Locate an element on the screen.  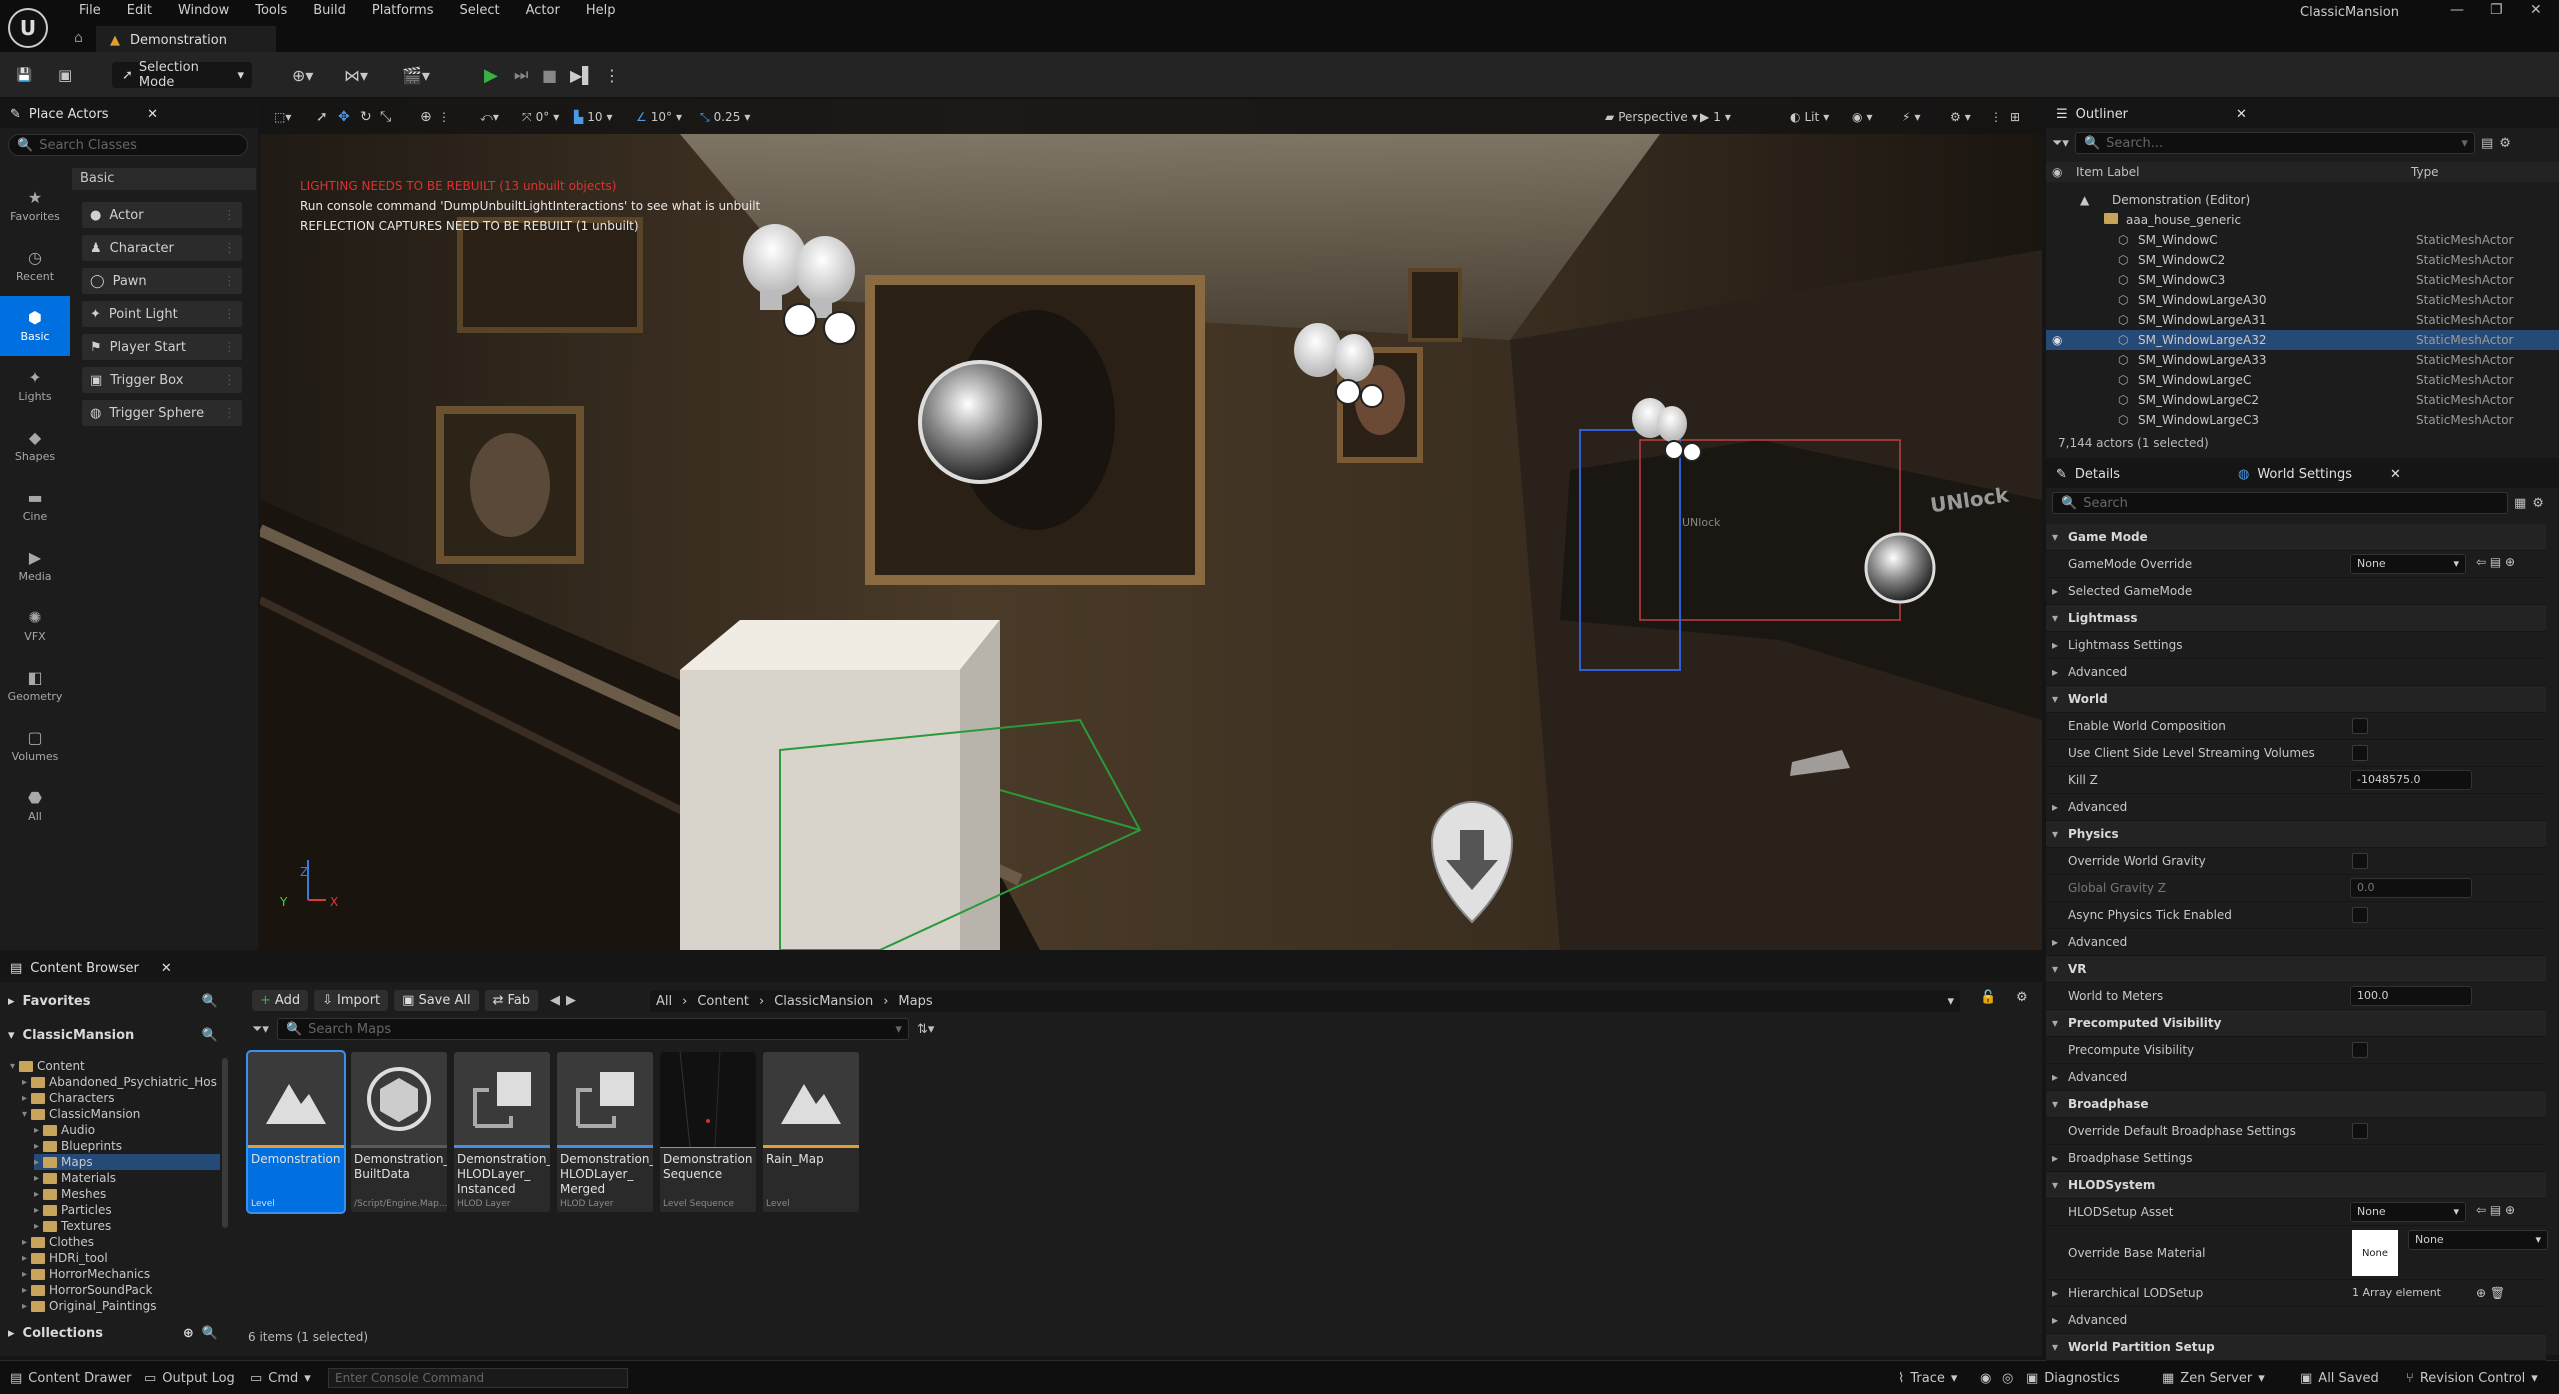
scale-snap-toggle: ⤡ 0.25 ▾ is located at coordinates (725, 117).